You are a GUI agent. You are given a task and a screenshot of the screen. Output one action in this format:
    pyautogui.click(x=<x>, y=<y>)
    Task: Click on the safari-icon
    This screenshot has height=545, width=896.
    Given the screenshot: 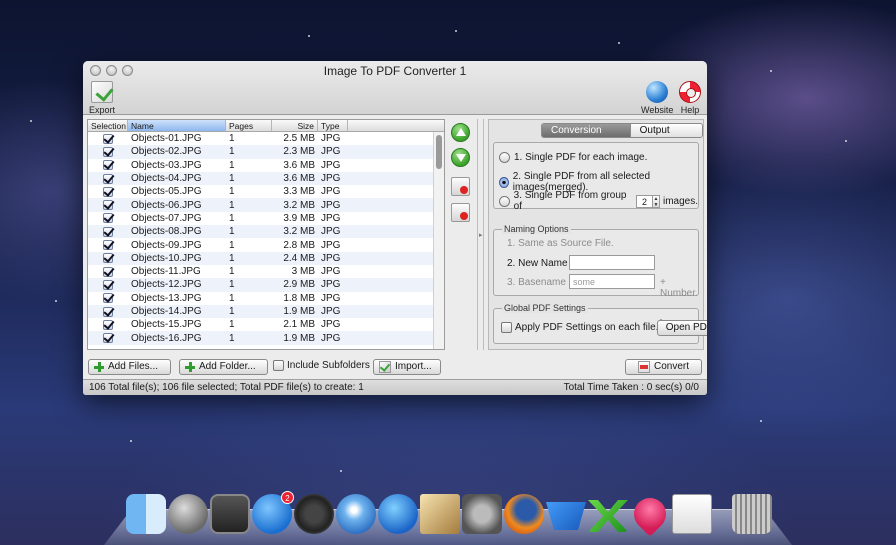 What is the action you would take?
    pyautogui.click(x=356, y=514)
    